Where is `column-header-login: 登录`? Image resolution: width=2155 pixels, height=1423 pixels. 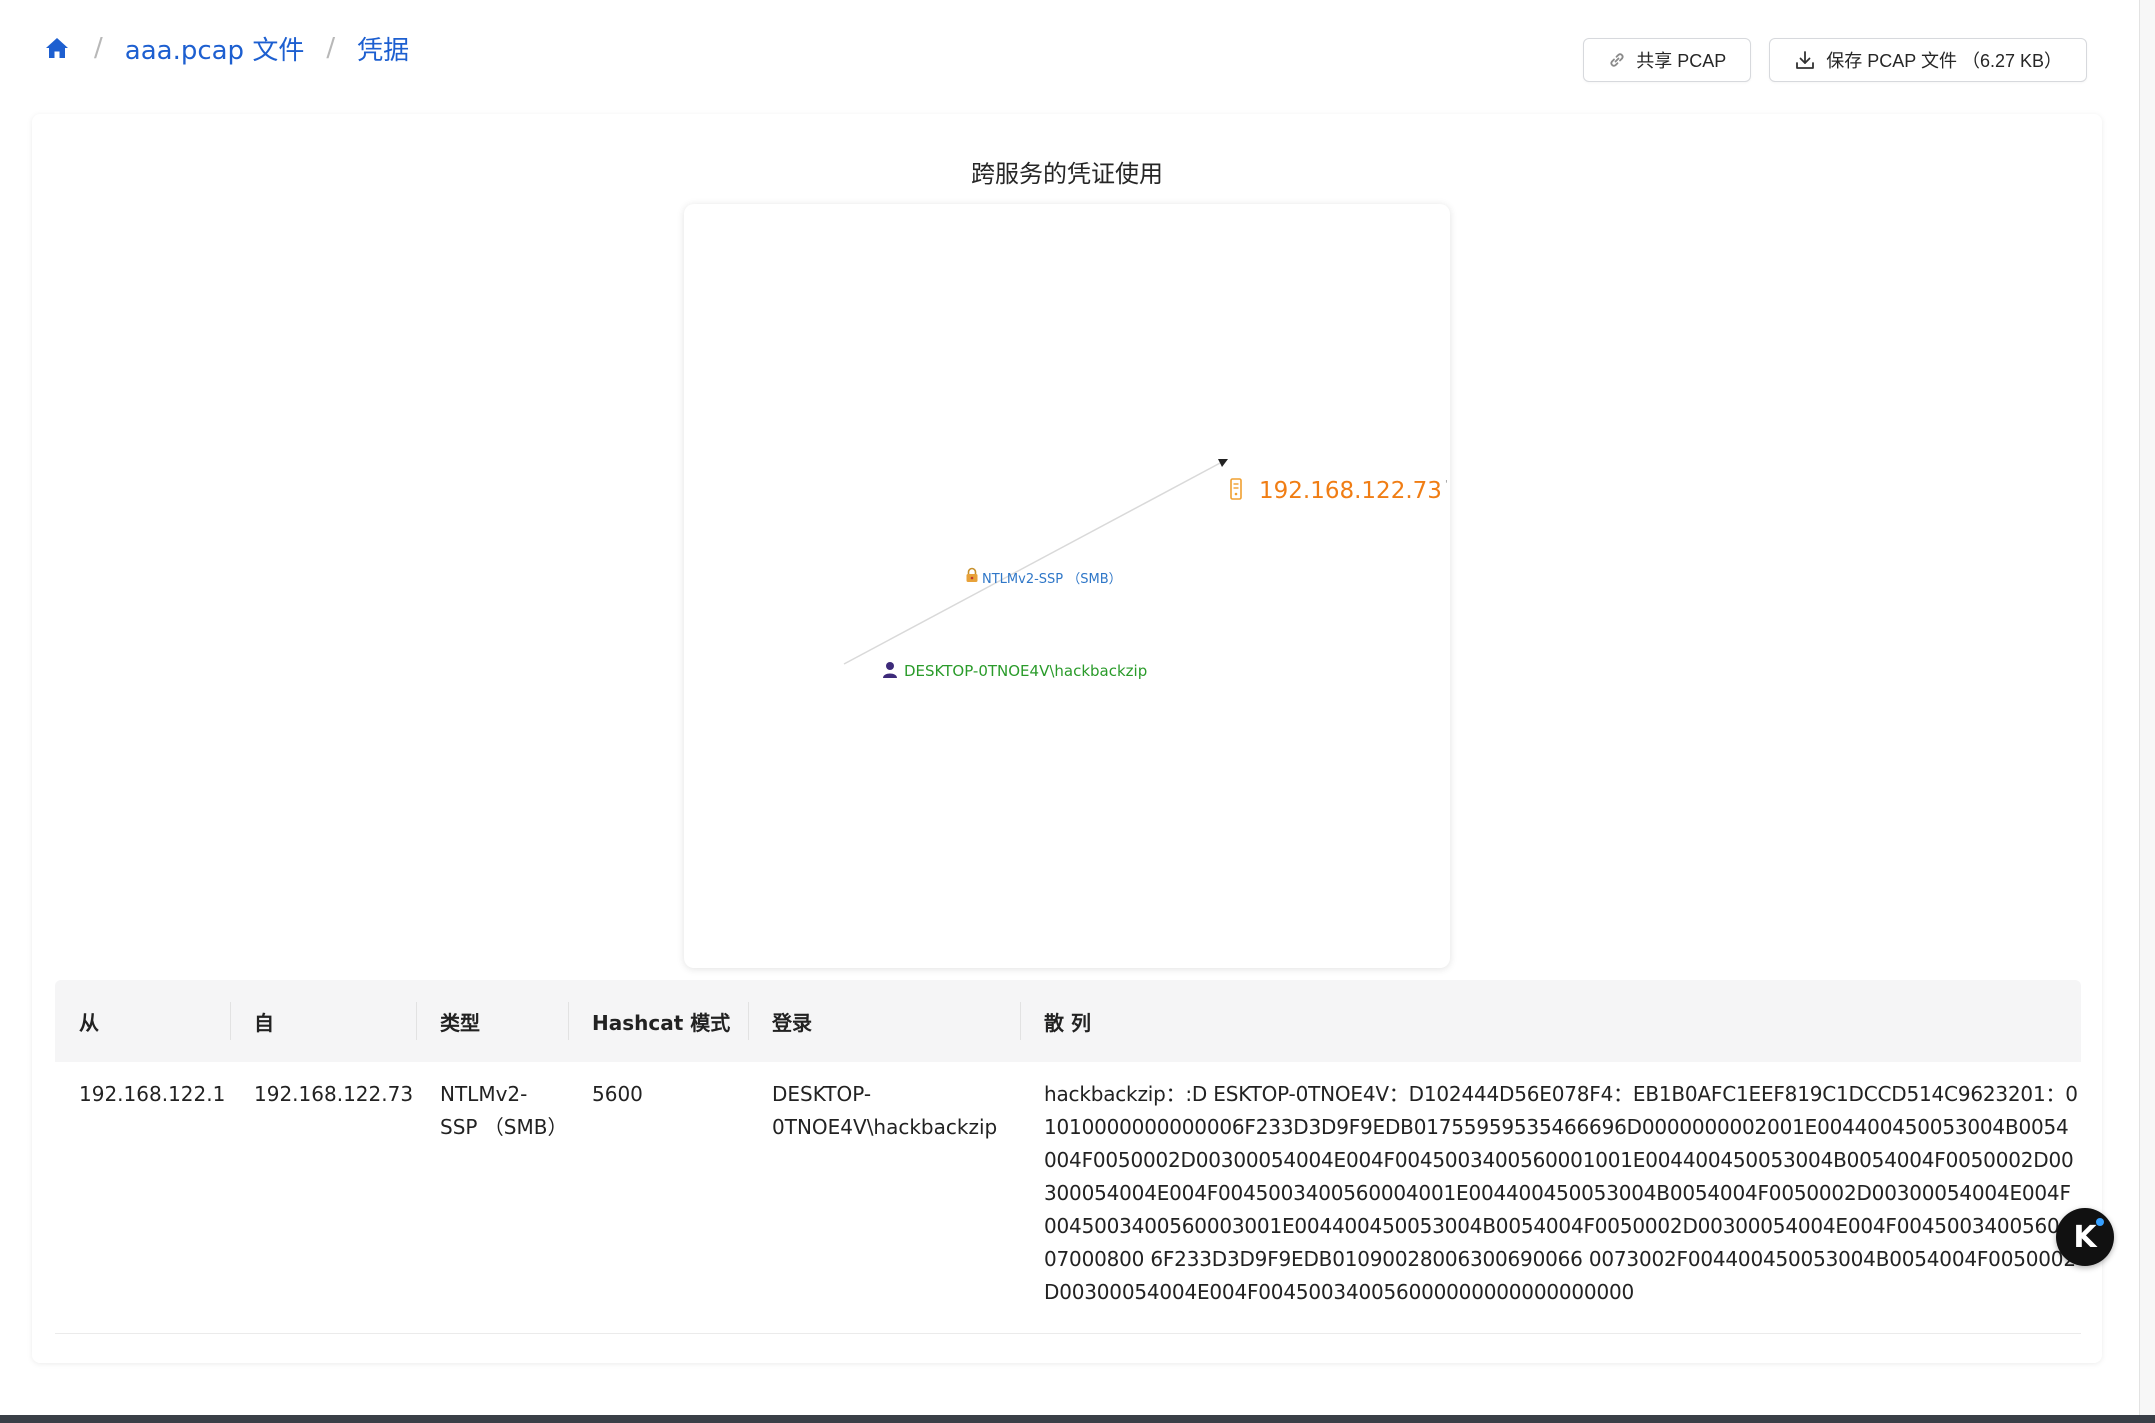
column-header-login: 登录 is located at coordinates (884, 1021).